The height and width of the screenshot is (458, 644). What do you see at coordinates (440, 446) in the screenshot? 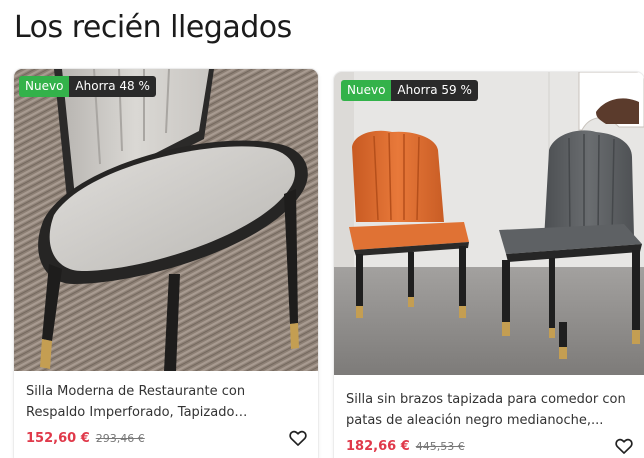
I see `original-price: 445,53 €` at bounding box center [440, 446].